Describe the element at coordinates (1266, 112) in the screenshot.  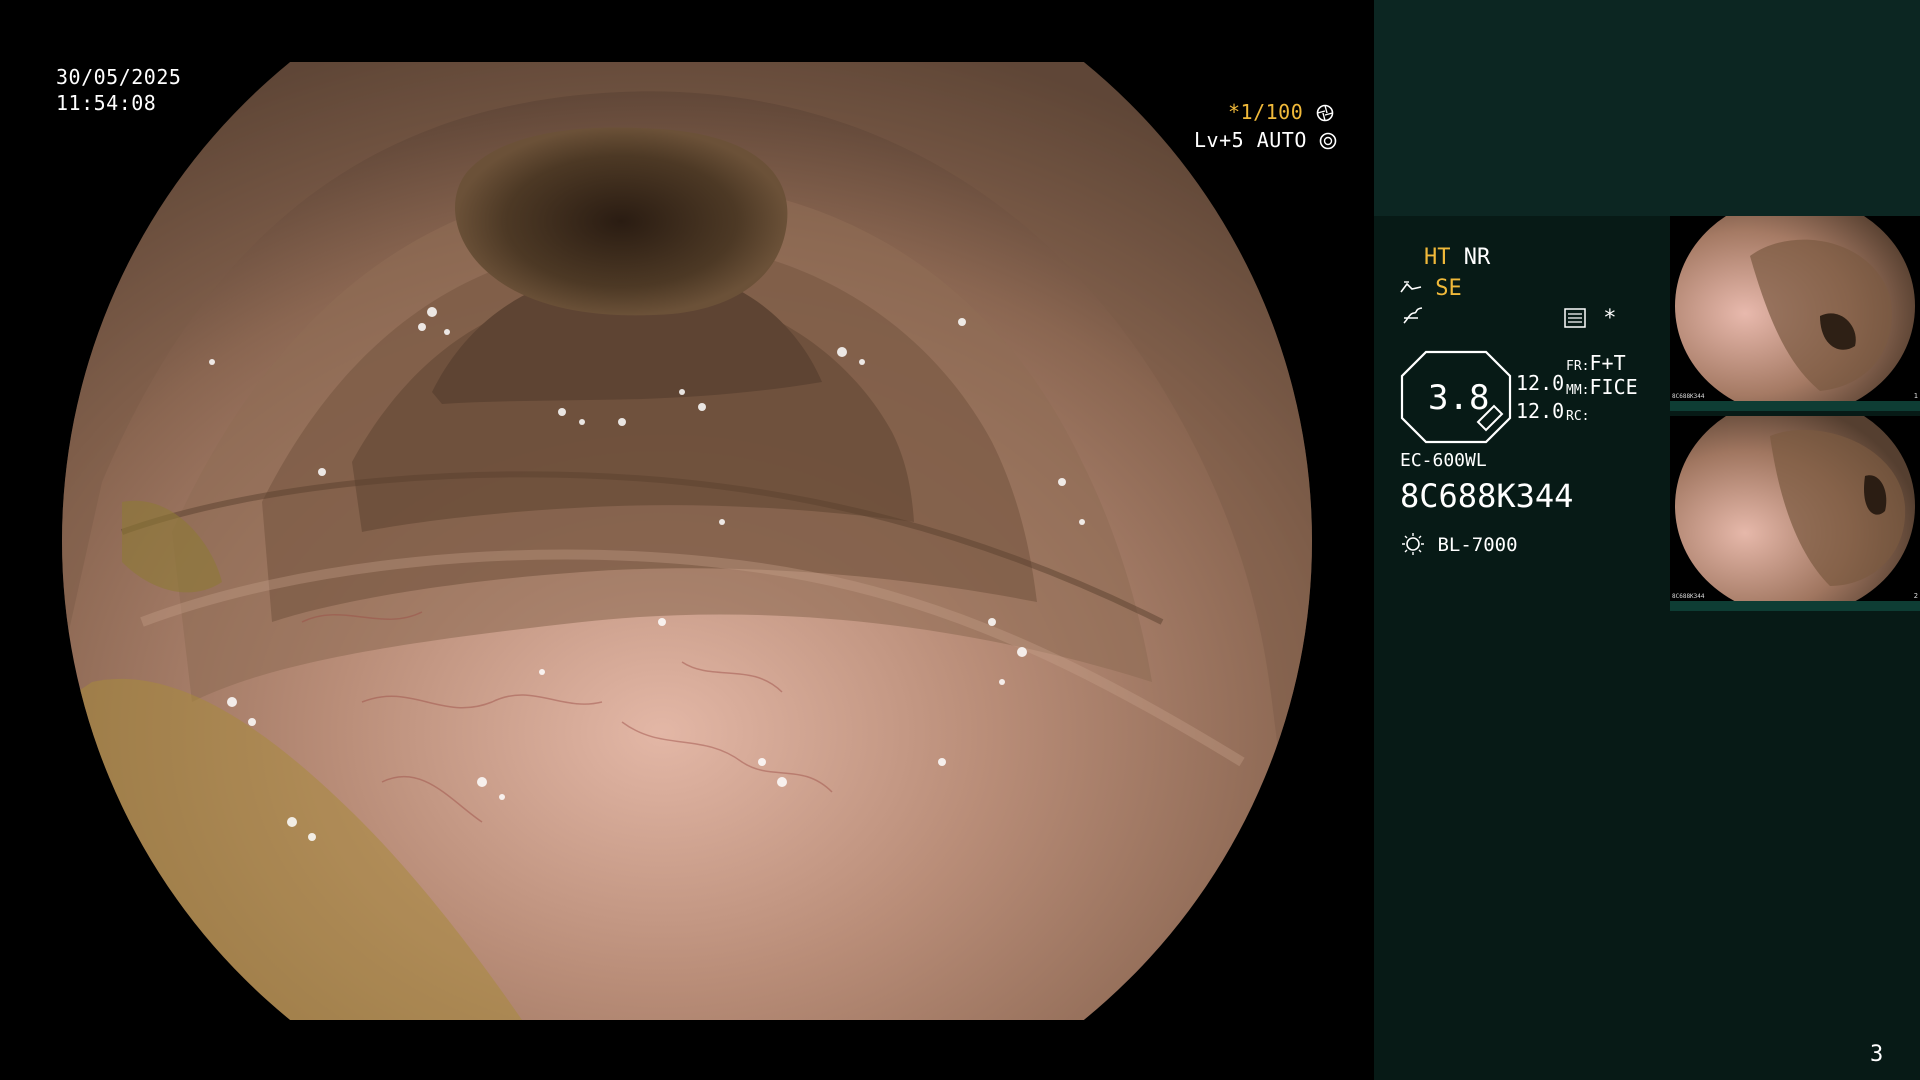
I see `shutter-speed: *1/100` at that location.